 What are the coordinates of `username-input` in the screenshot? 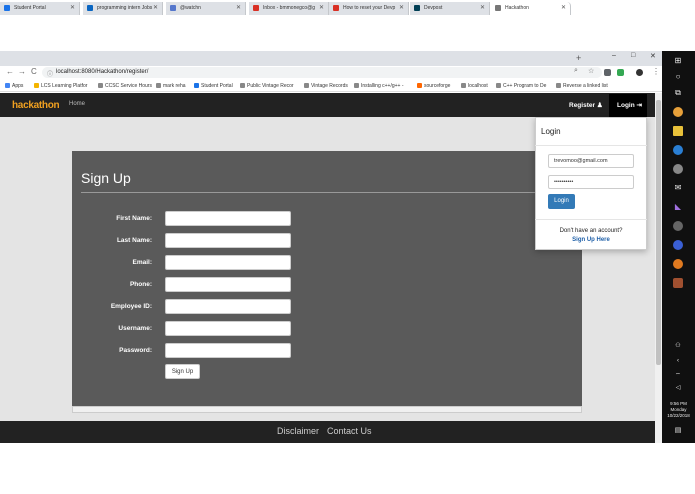 It's located at (228, 328).